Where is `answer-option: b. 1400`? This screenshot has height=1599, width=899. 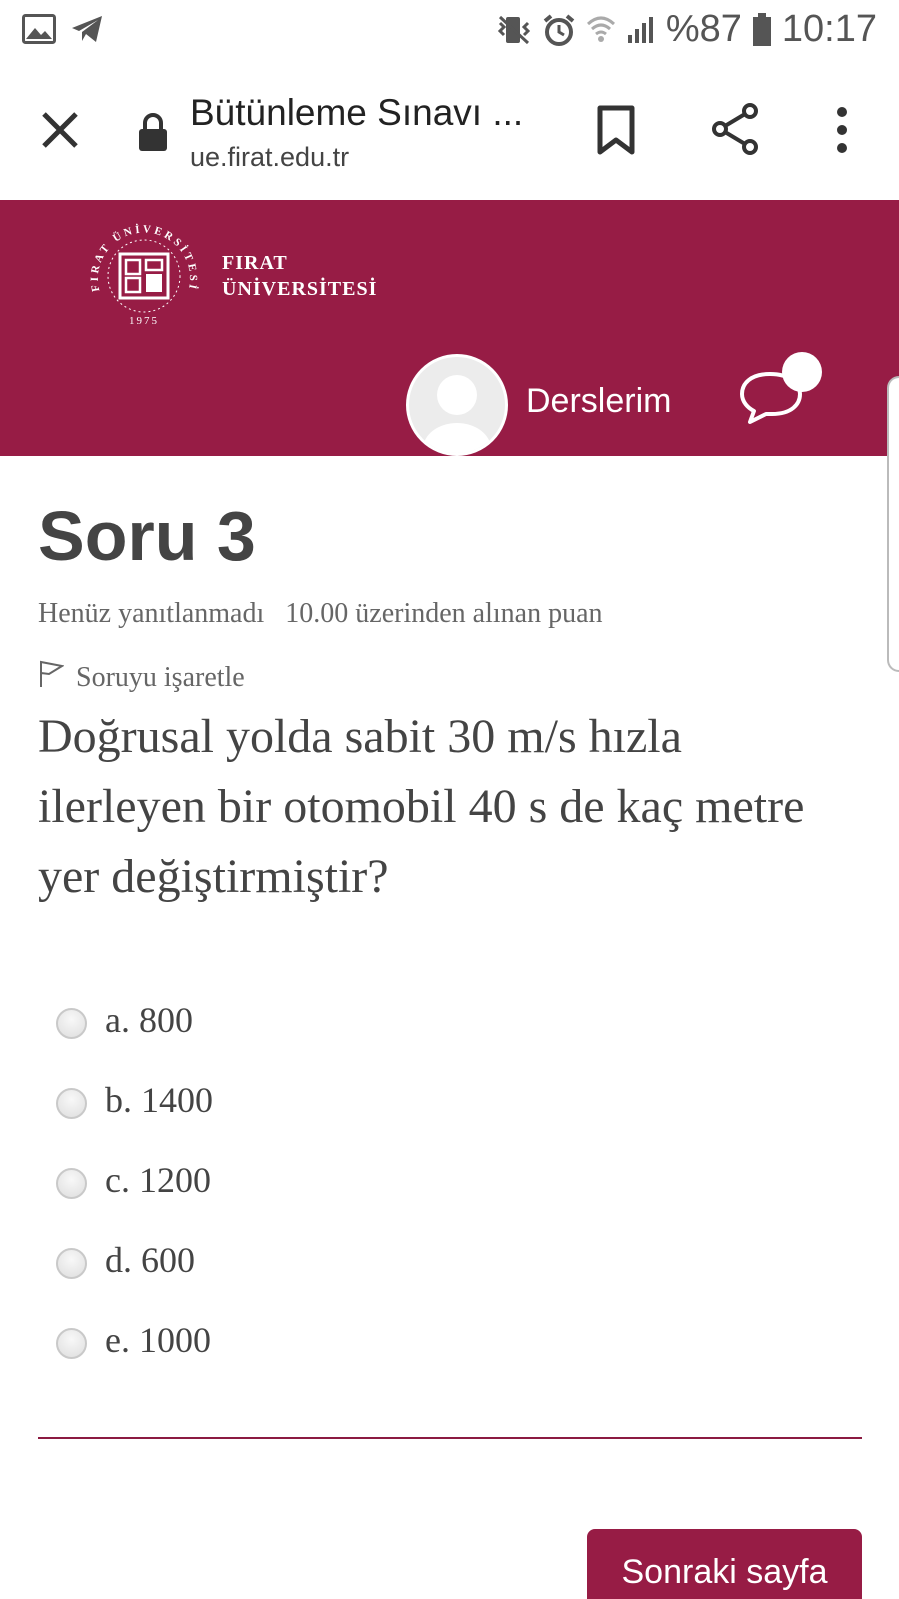
answer-option: b. 1400 is located at coordinates (134, 1100).